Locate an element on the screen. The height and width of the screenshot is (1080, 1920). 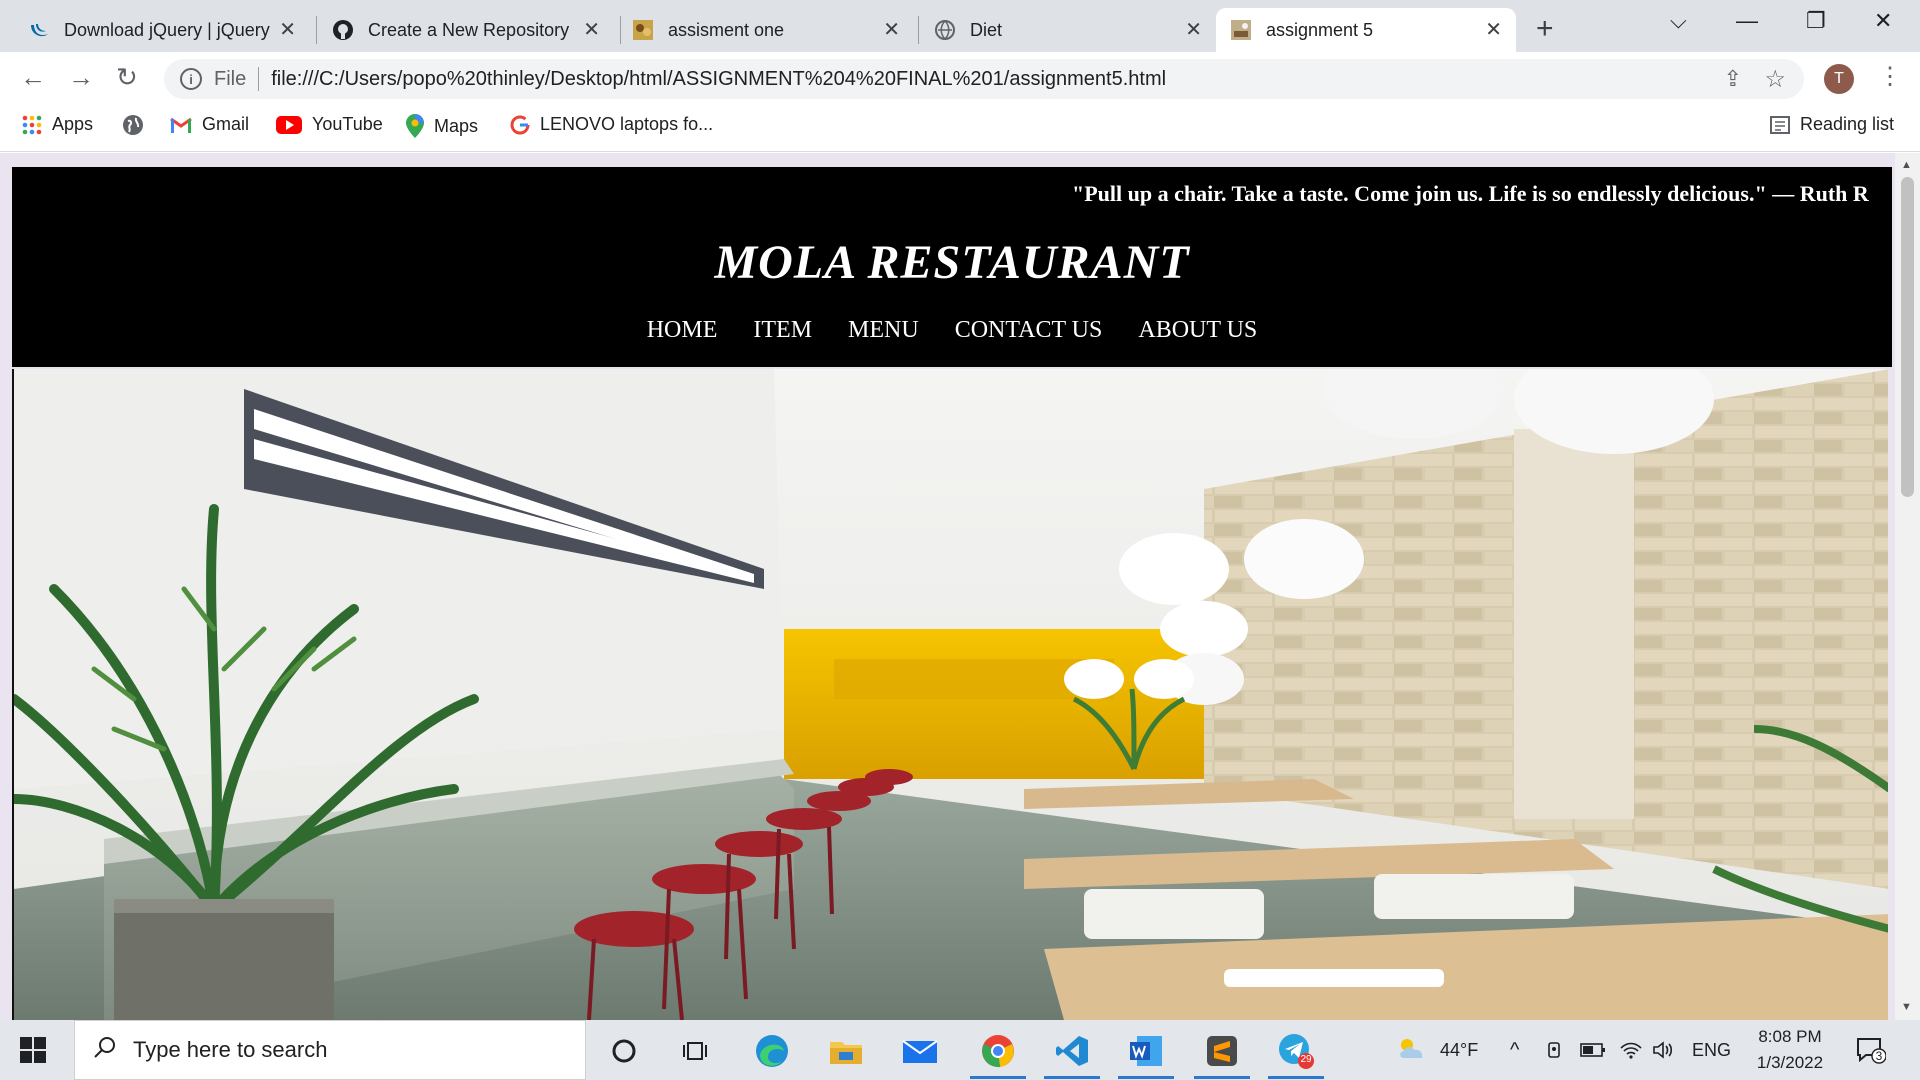
address-scheme: File is located at coordinates (230, 78).